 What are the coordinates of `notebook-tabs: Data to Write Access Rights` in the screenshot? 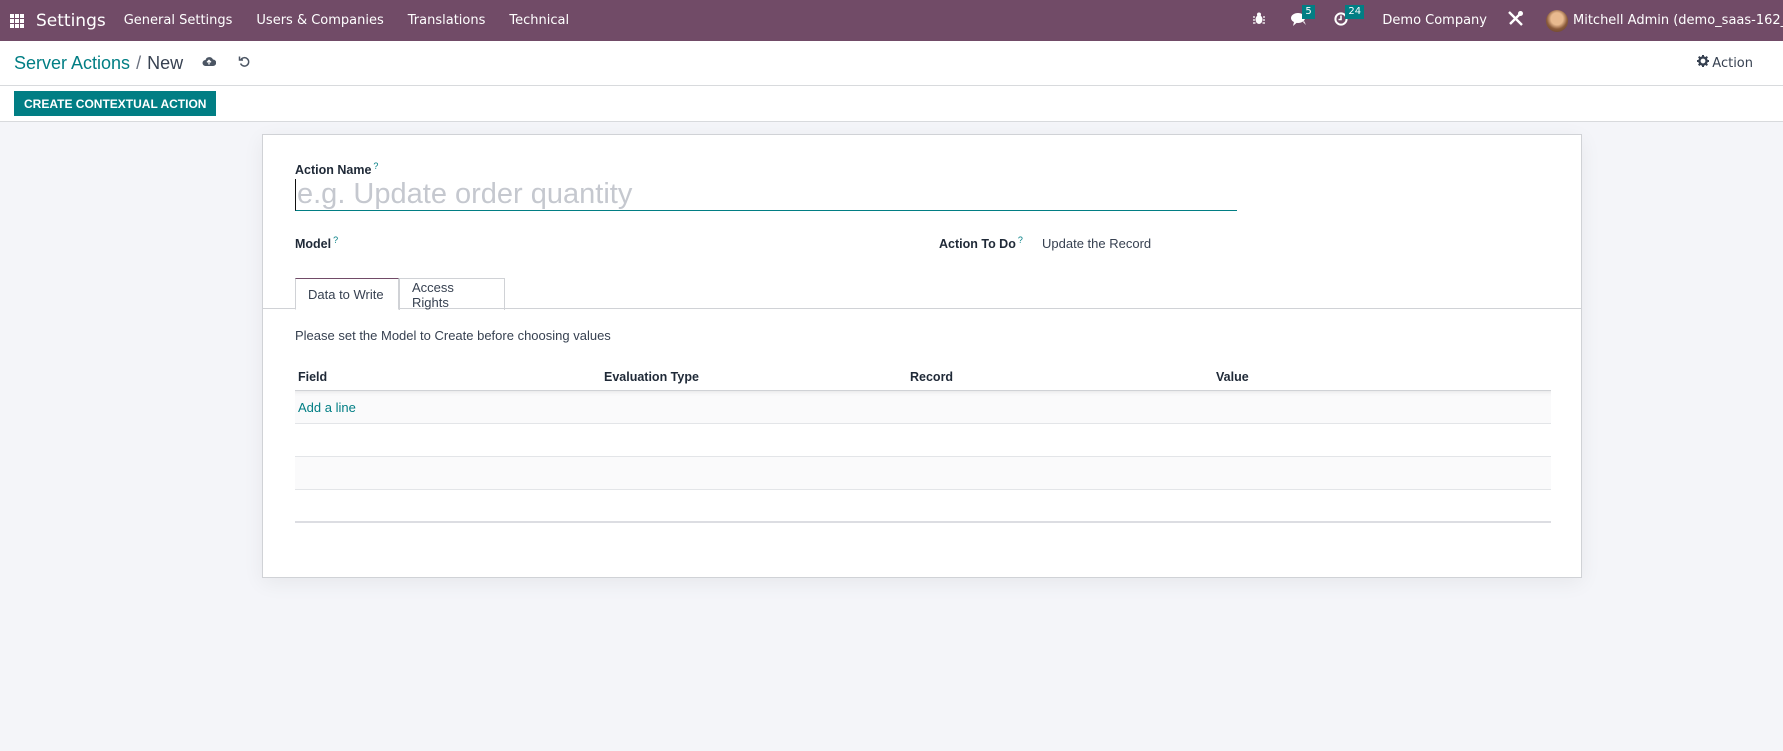 It's located at (922, 293).